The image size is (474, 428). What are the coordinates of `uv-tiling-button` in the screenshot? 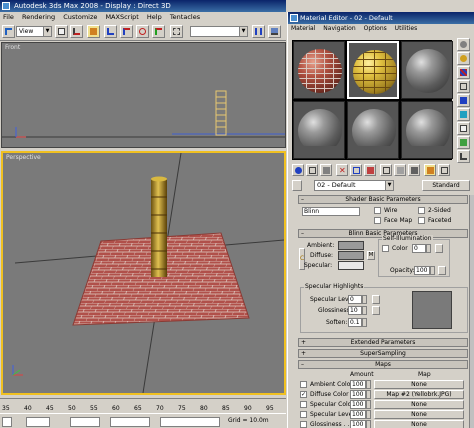 It's located at (463, 86).